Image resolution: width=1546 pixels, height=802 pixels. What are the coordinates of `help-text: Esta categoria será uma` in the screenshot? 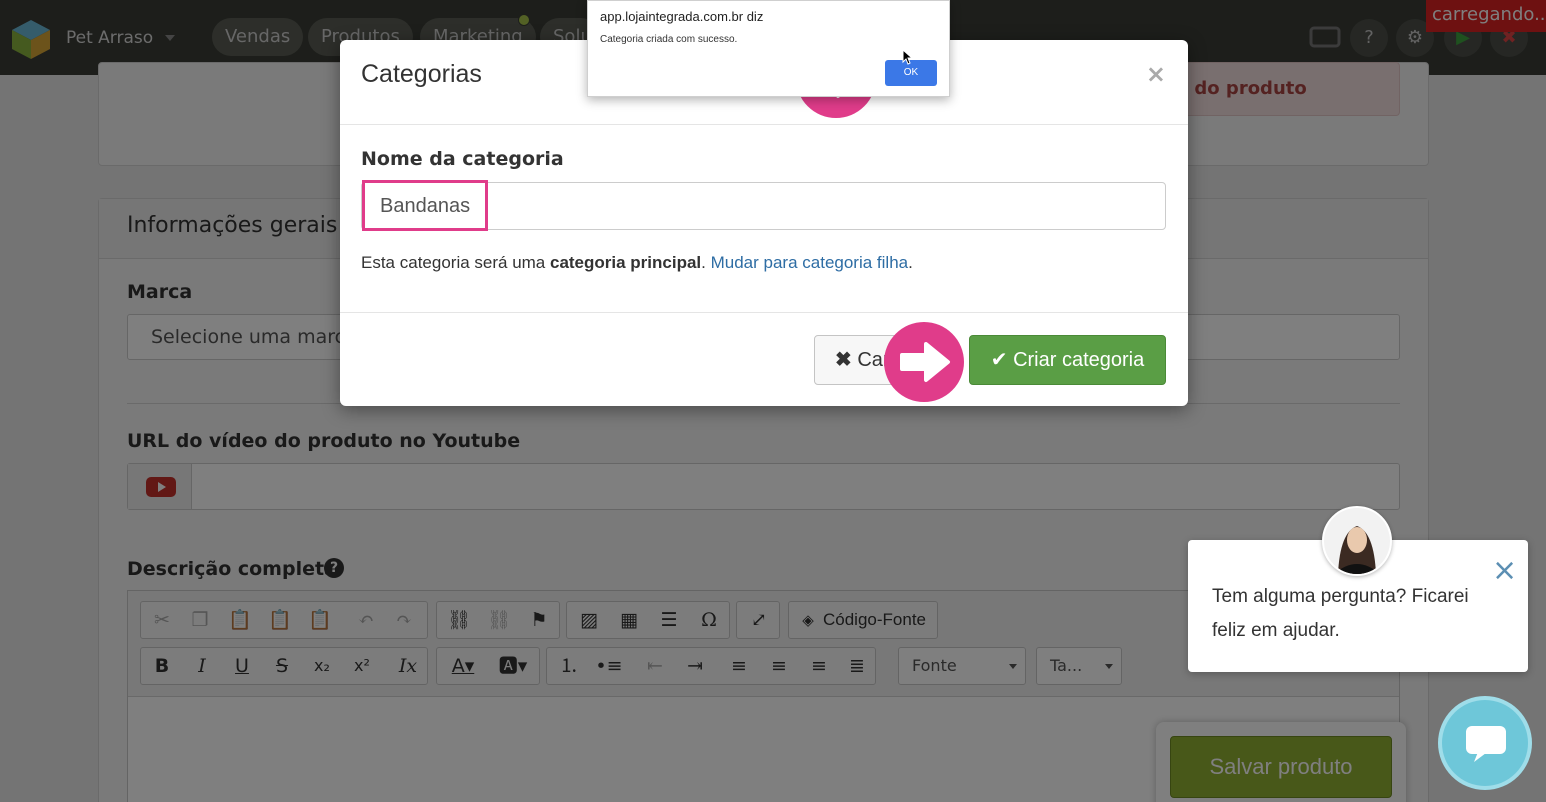 It's located at (455, 262).